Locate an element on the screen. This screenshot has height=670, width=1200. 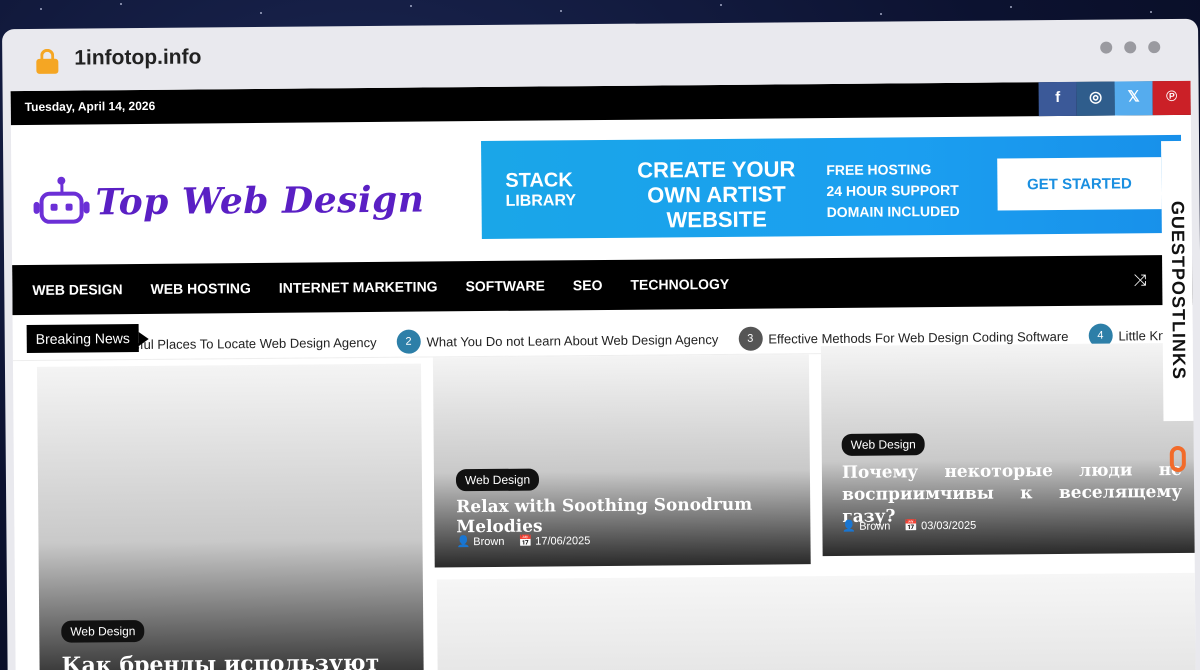
url-text: 1infotop.info is located at coordinates (137, 57).